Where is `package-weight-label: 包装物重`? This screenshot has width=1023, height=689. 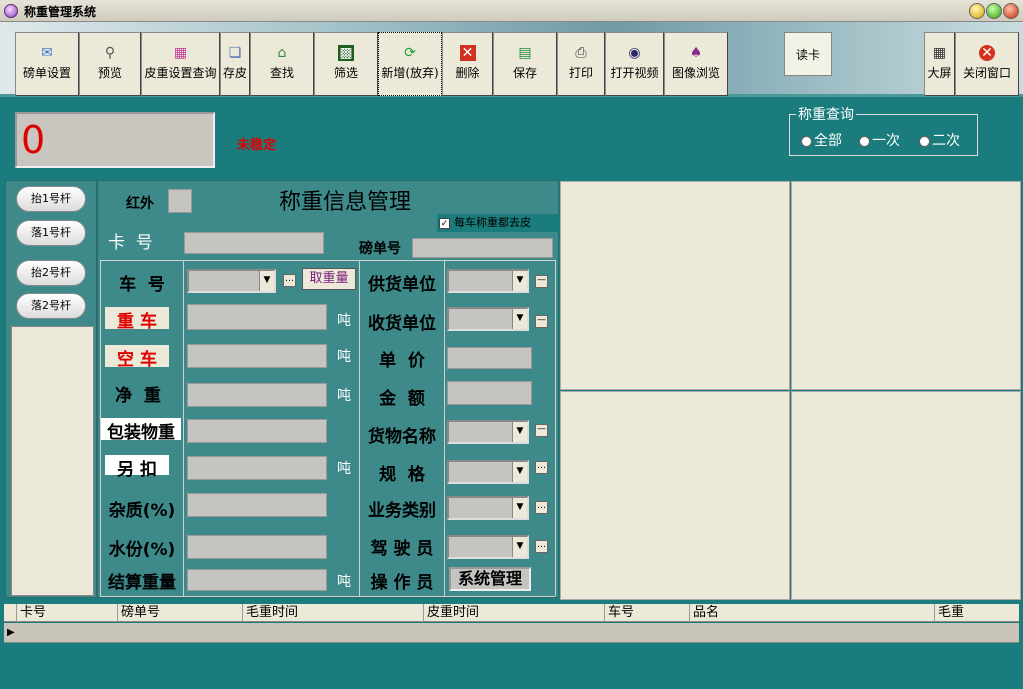
package-weight-label: 包装物重 is located at coordinates (141, 430).